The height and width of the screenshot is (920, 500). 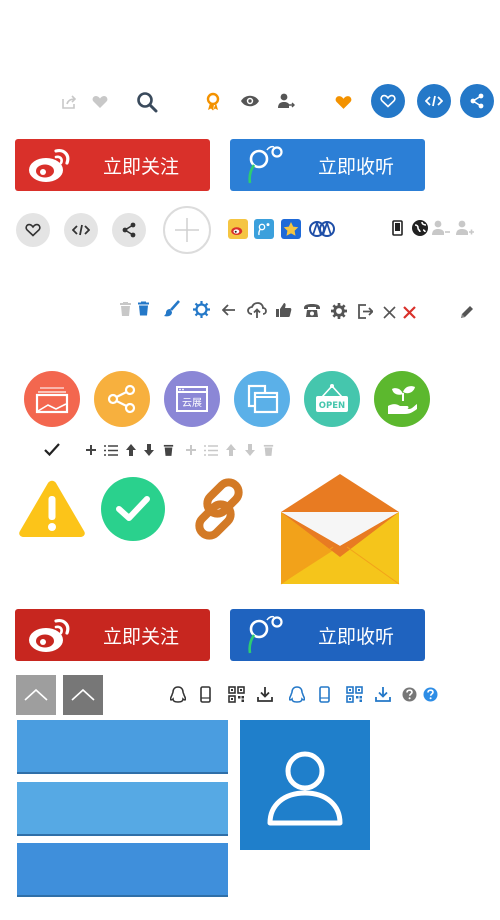 I want to click on link-icon, so click(x=221, y=509).